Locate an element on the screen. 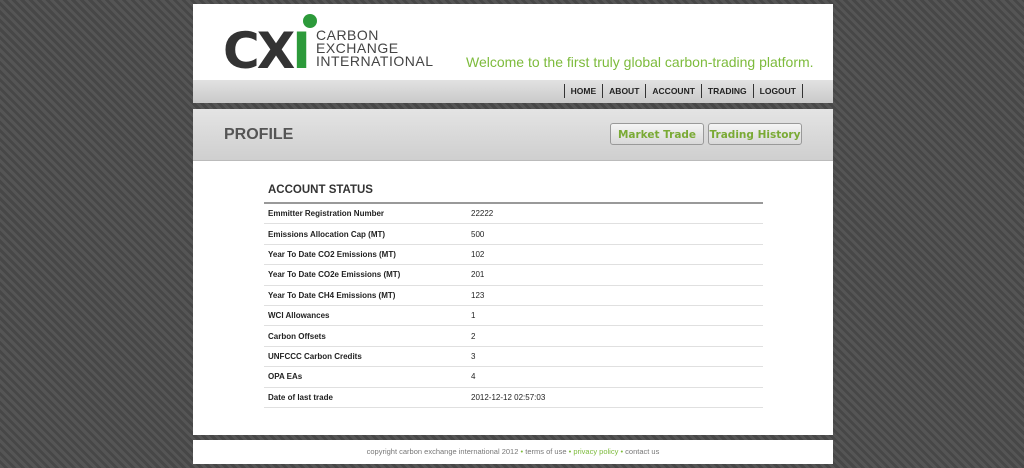 Image resolution: width=1024 pixels, height=468 pixels. row-label: WCI Allowances is located at coordinates (299, 316).